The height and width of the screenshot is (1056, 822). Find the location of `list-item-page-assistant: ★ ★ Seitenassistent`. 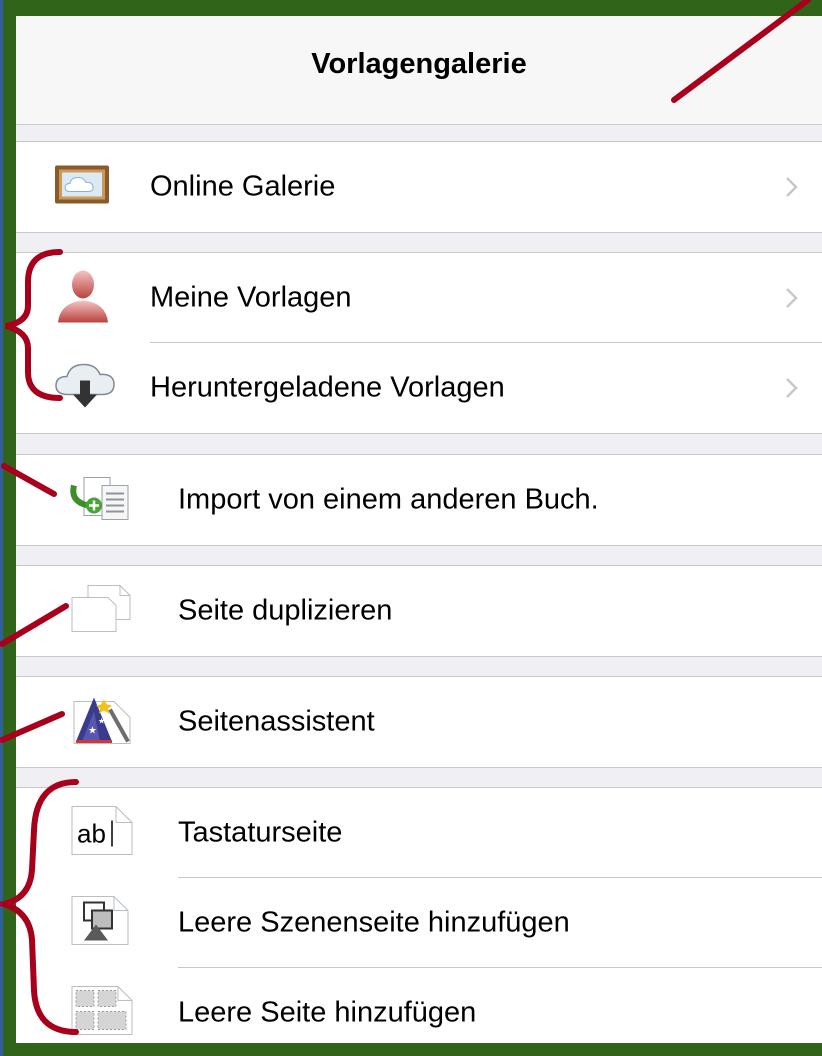

list-item-page-assistant: ★ ★ Seitenassistent is located at coordinates (419, 722).